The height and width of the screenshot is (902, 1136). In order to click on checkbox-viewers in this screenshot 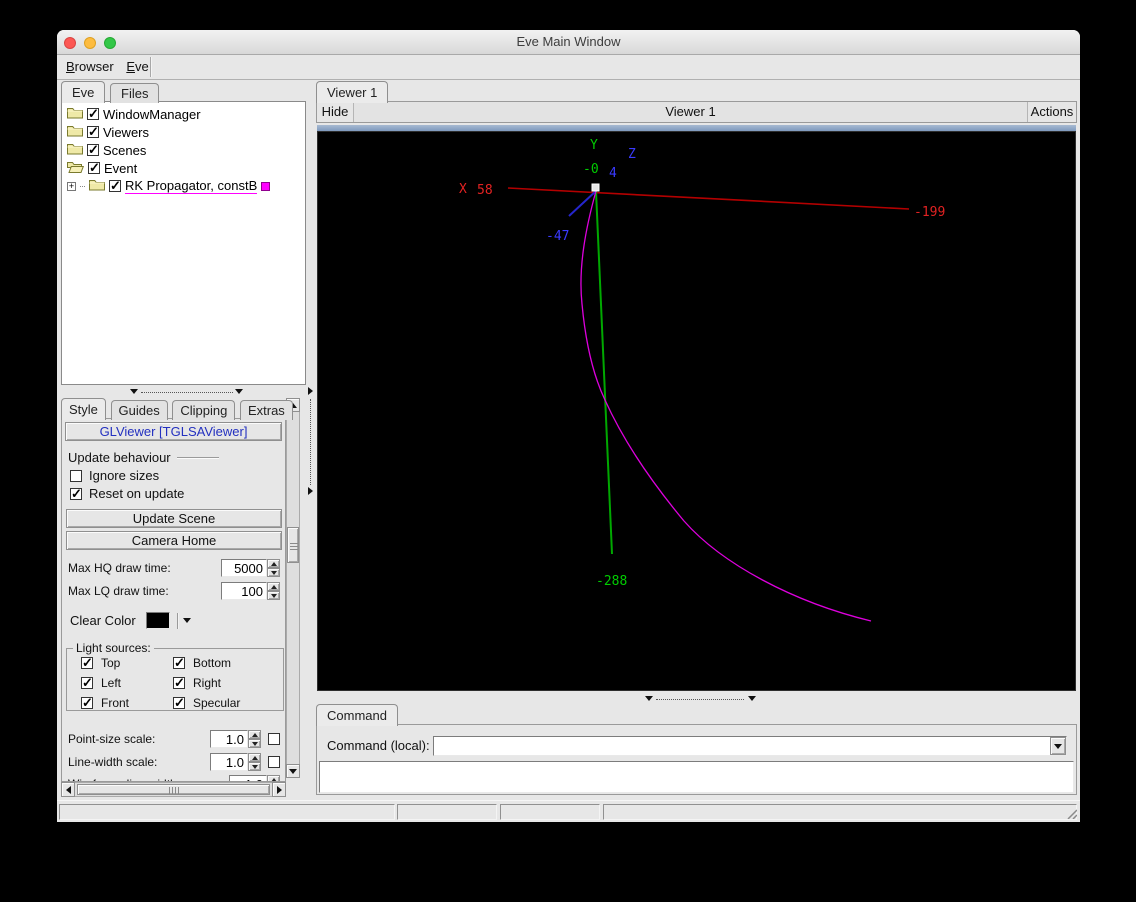, I will do `click(93, 132)`.